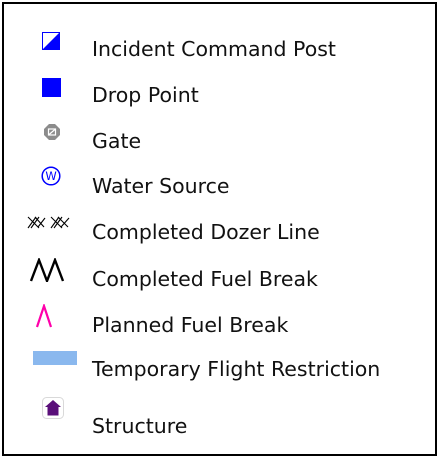 The image size is (442, 459). I want to click on structure-icon, so click(53, 408).